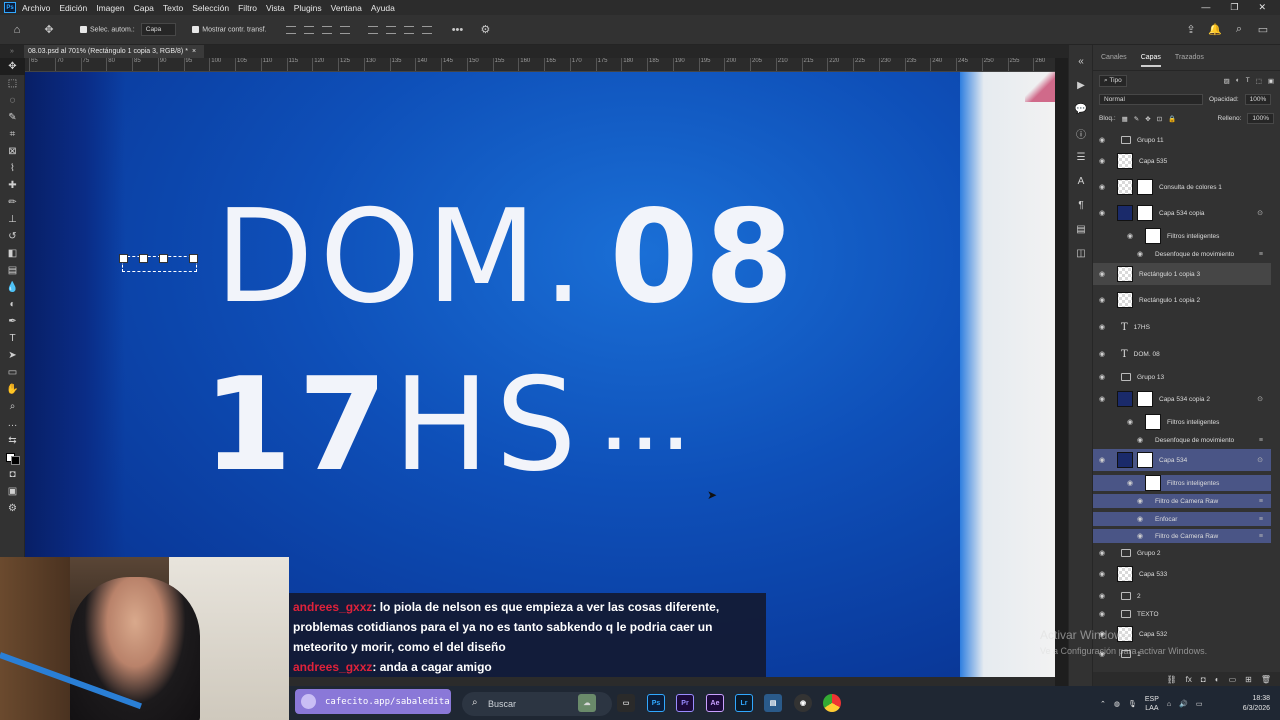  I want to click on auto-select-checkbox: Selec. autom.:, so click(107, 29).